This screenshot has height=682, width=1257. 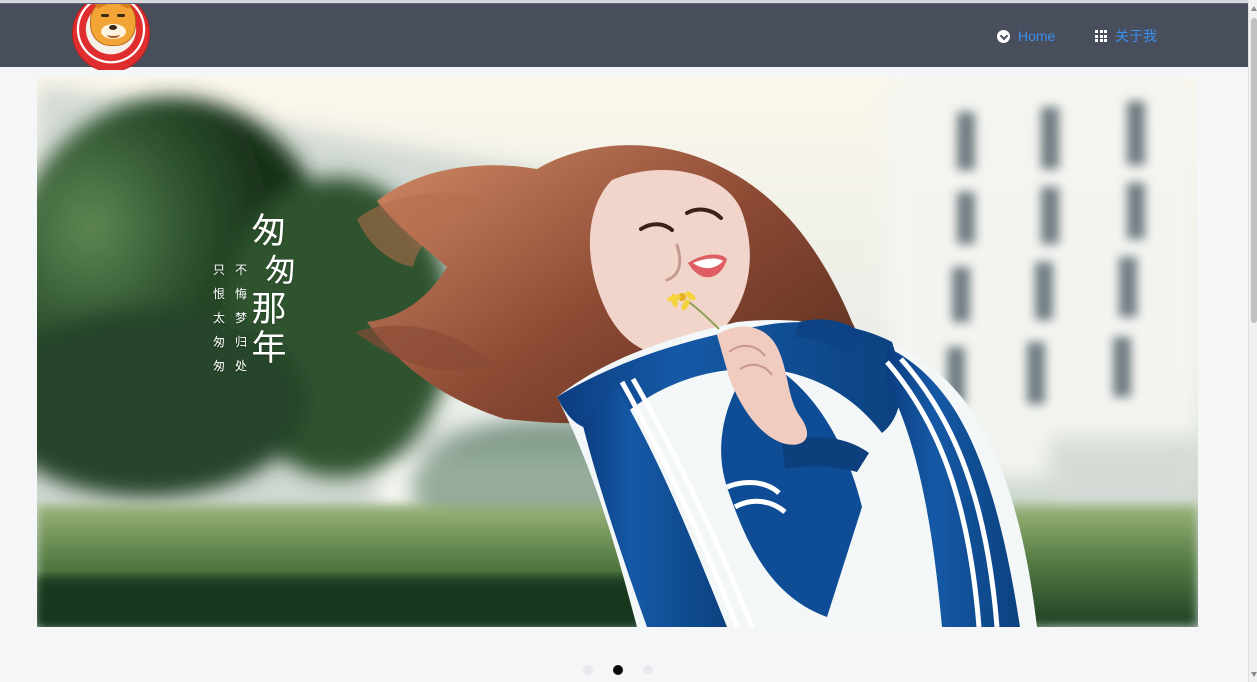 What do you see at coordinates (269, 310) in the screenshot?
I see `poem-title-char: 那` at bounding box center [269, 310].